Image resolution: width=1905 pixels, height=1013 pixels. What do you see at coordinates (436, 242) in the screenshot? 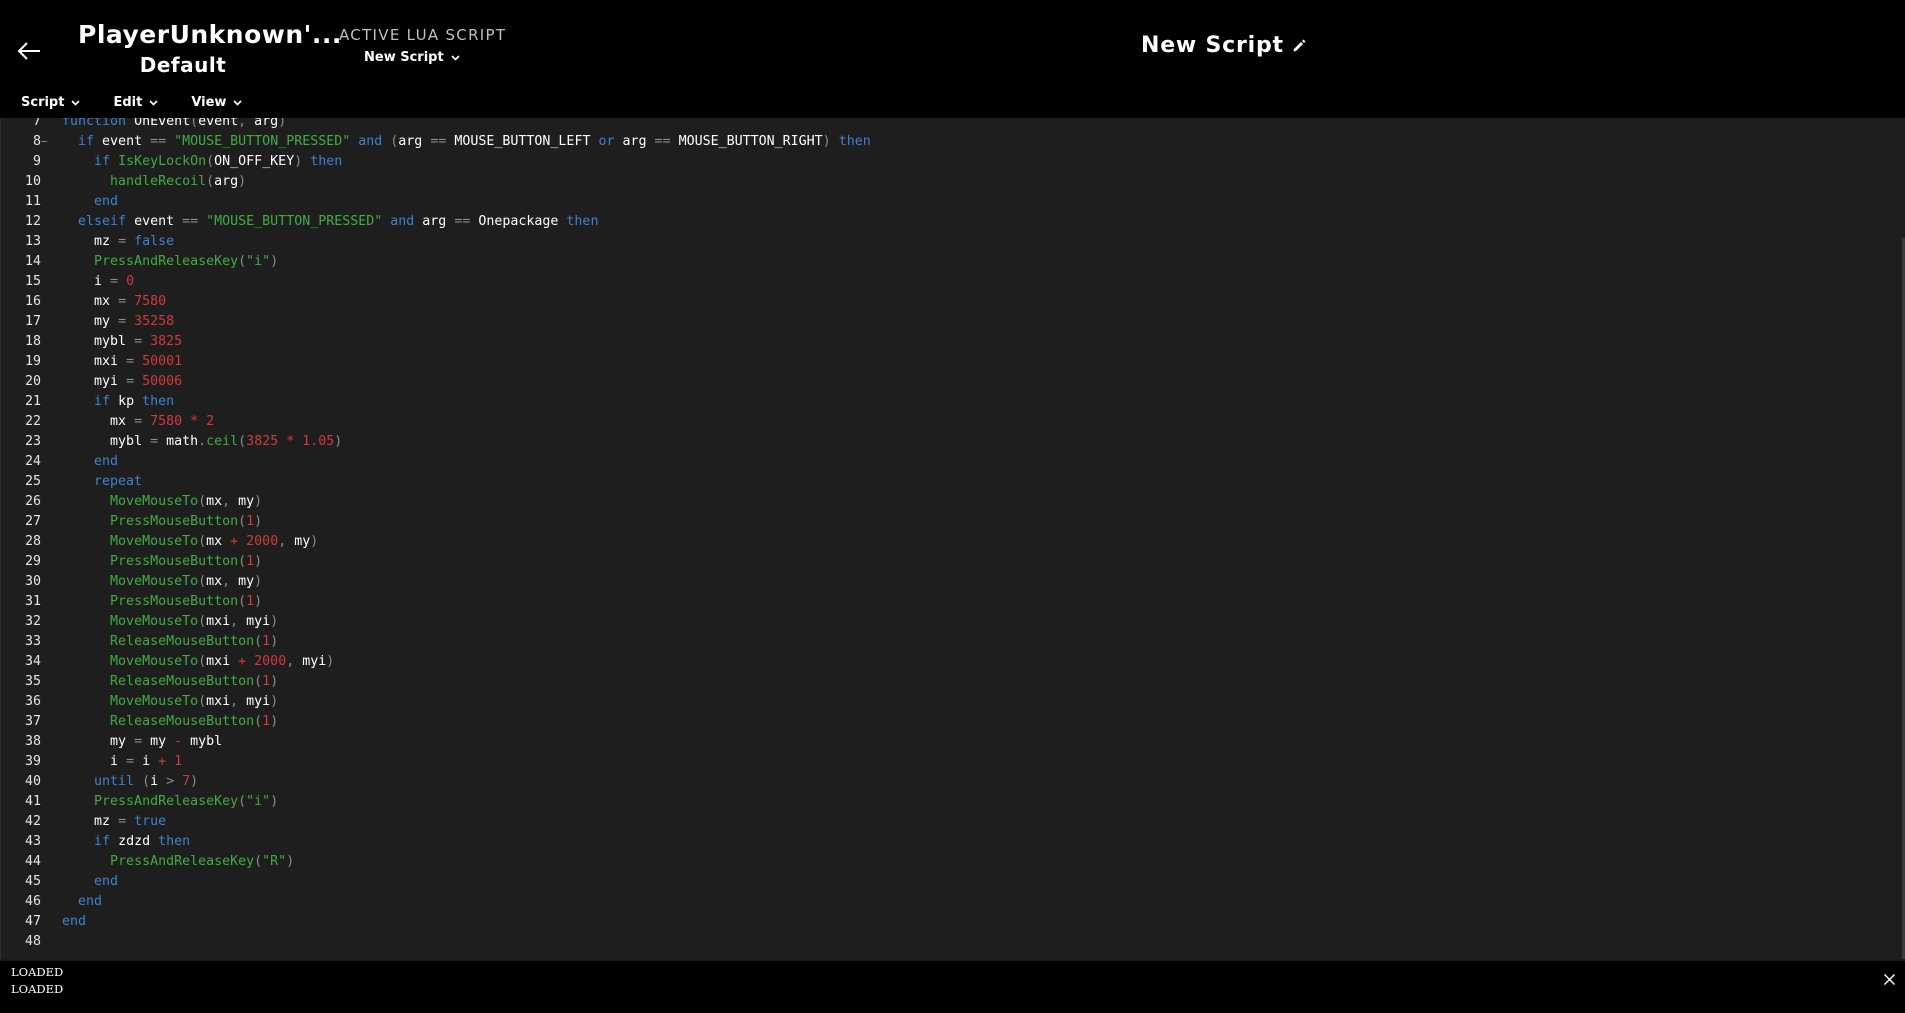
I see `code-line: 13 mz = false` at bounding box center [436, 242].